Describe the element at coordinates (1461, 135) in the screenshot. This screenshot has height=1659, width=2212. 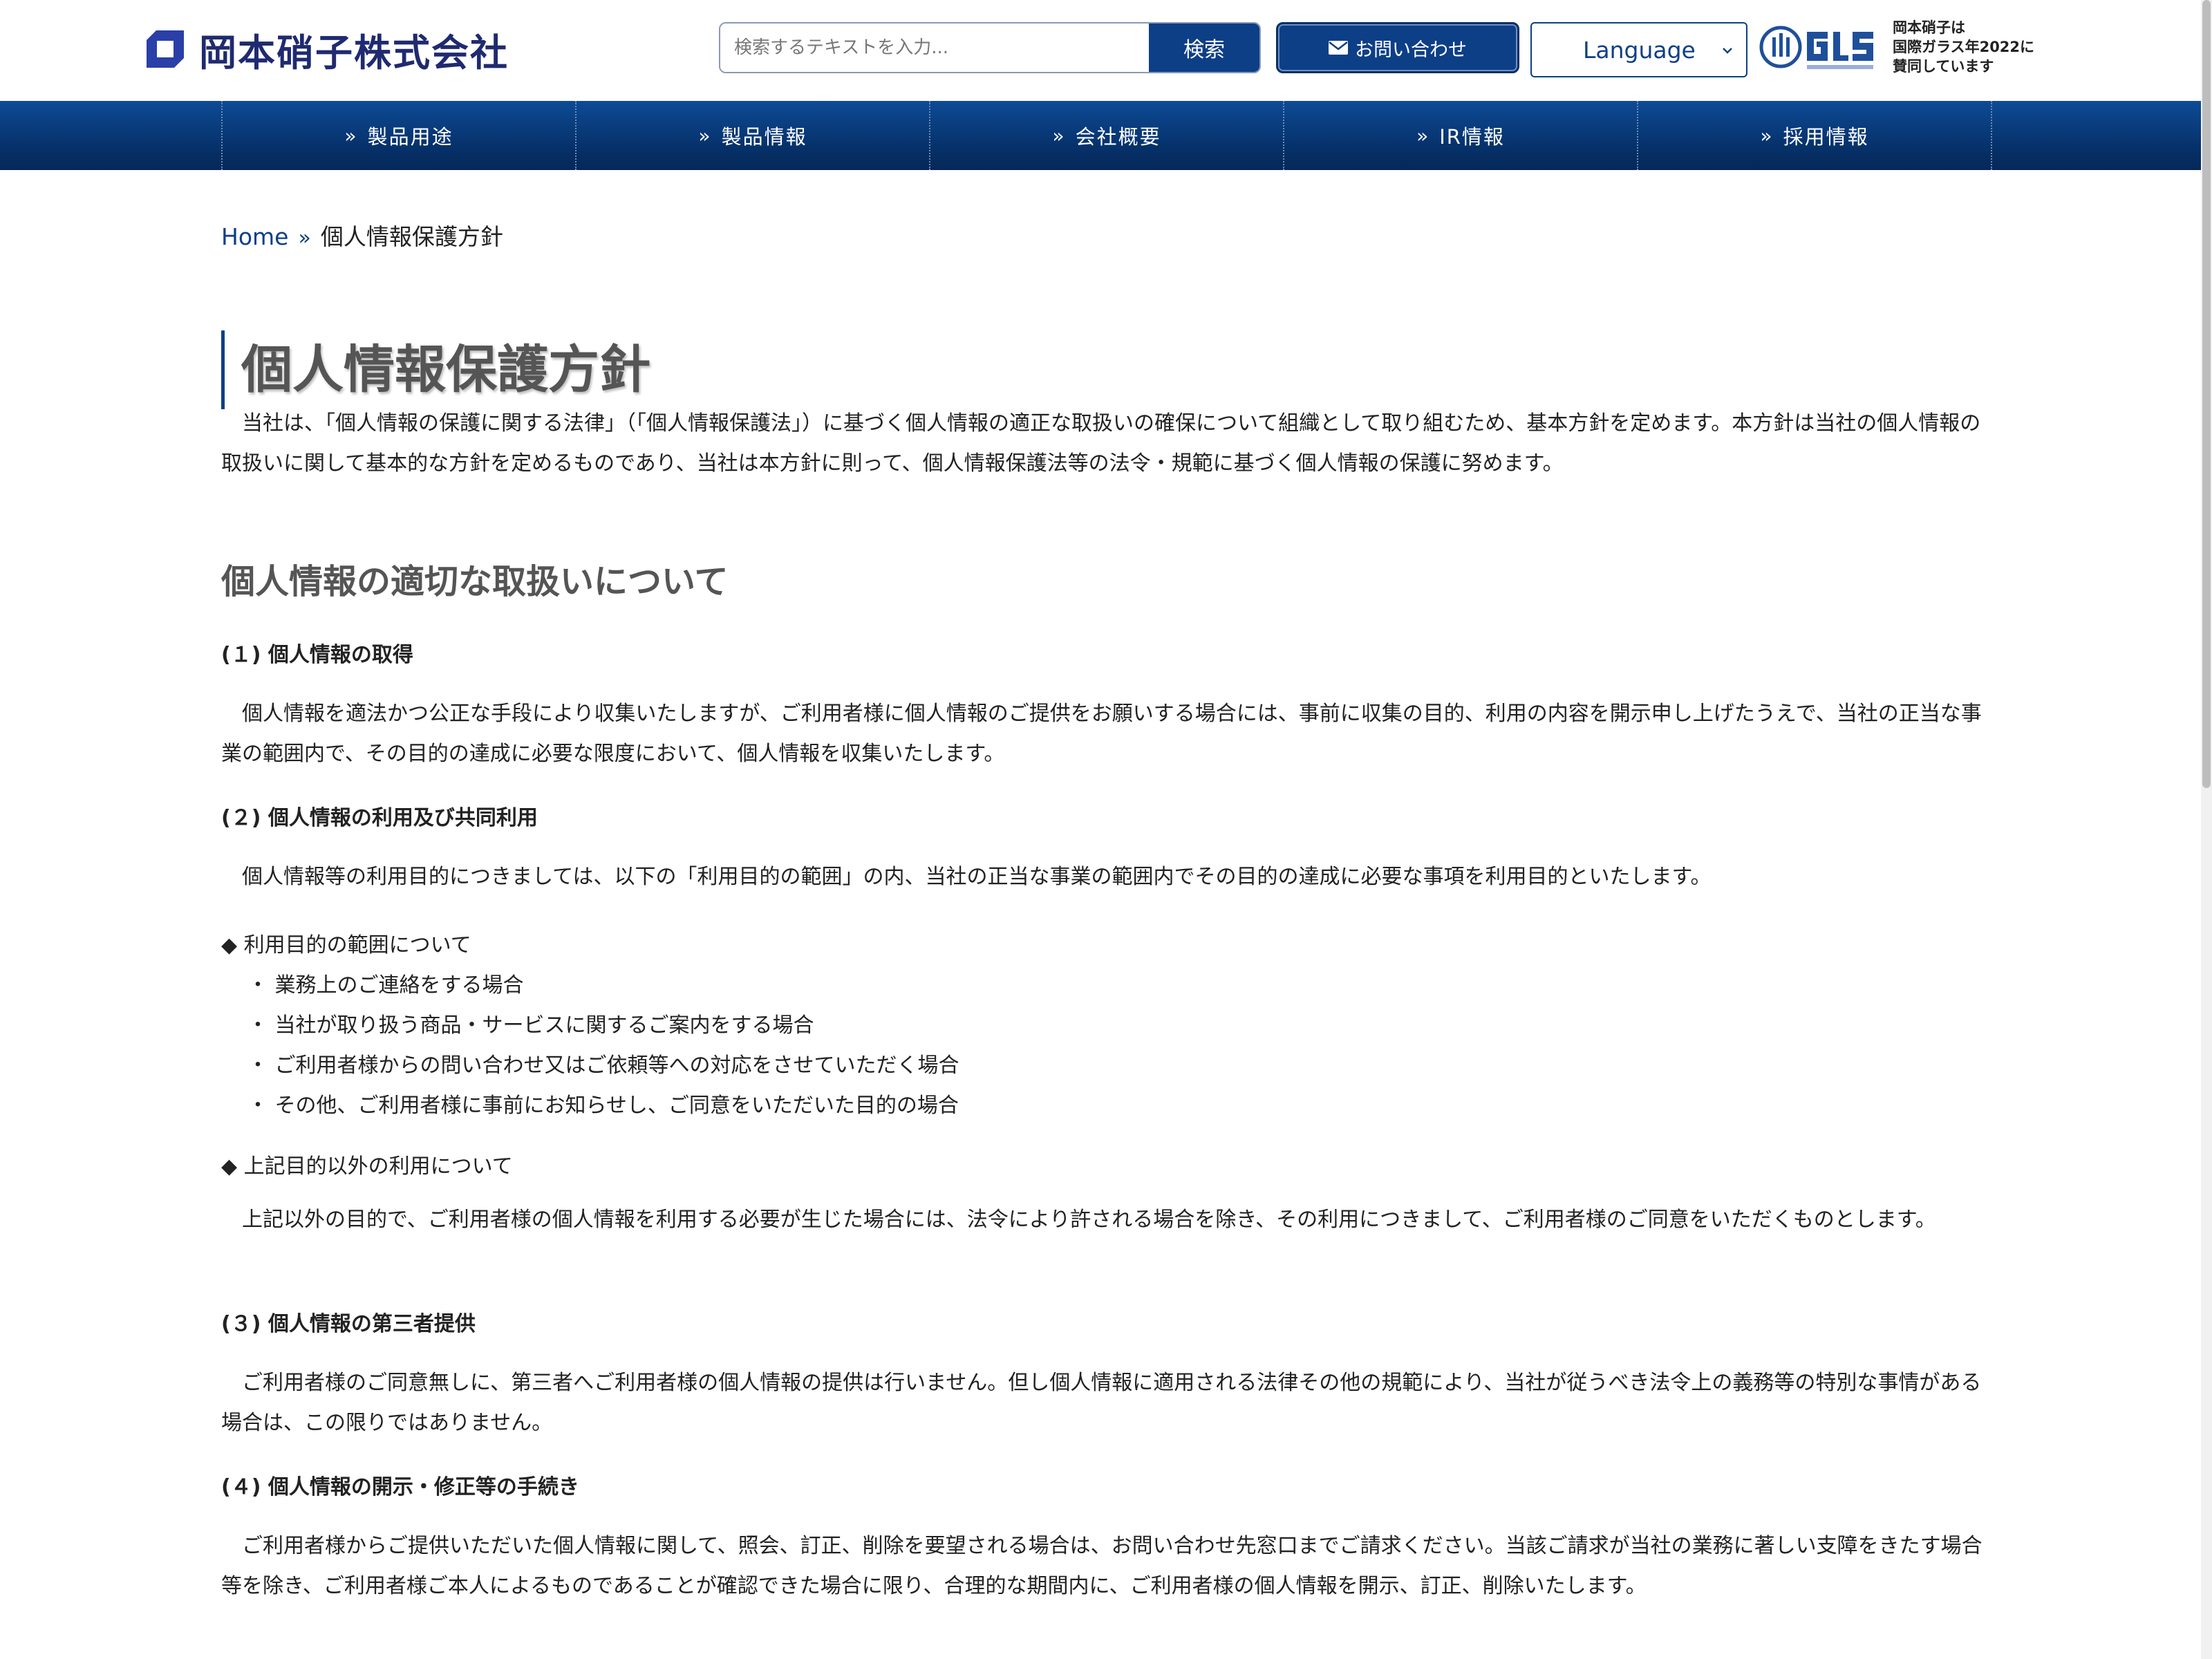
I see `nav-item-ir: » IR情報` at that location.